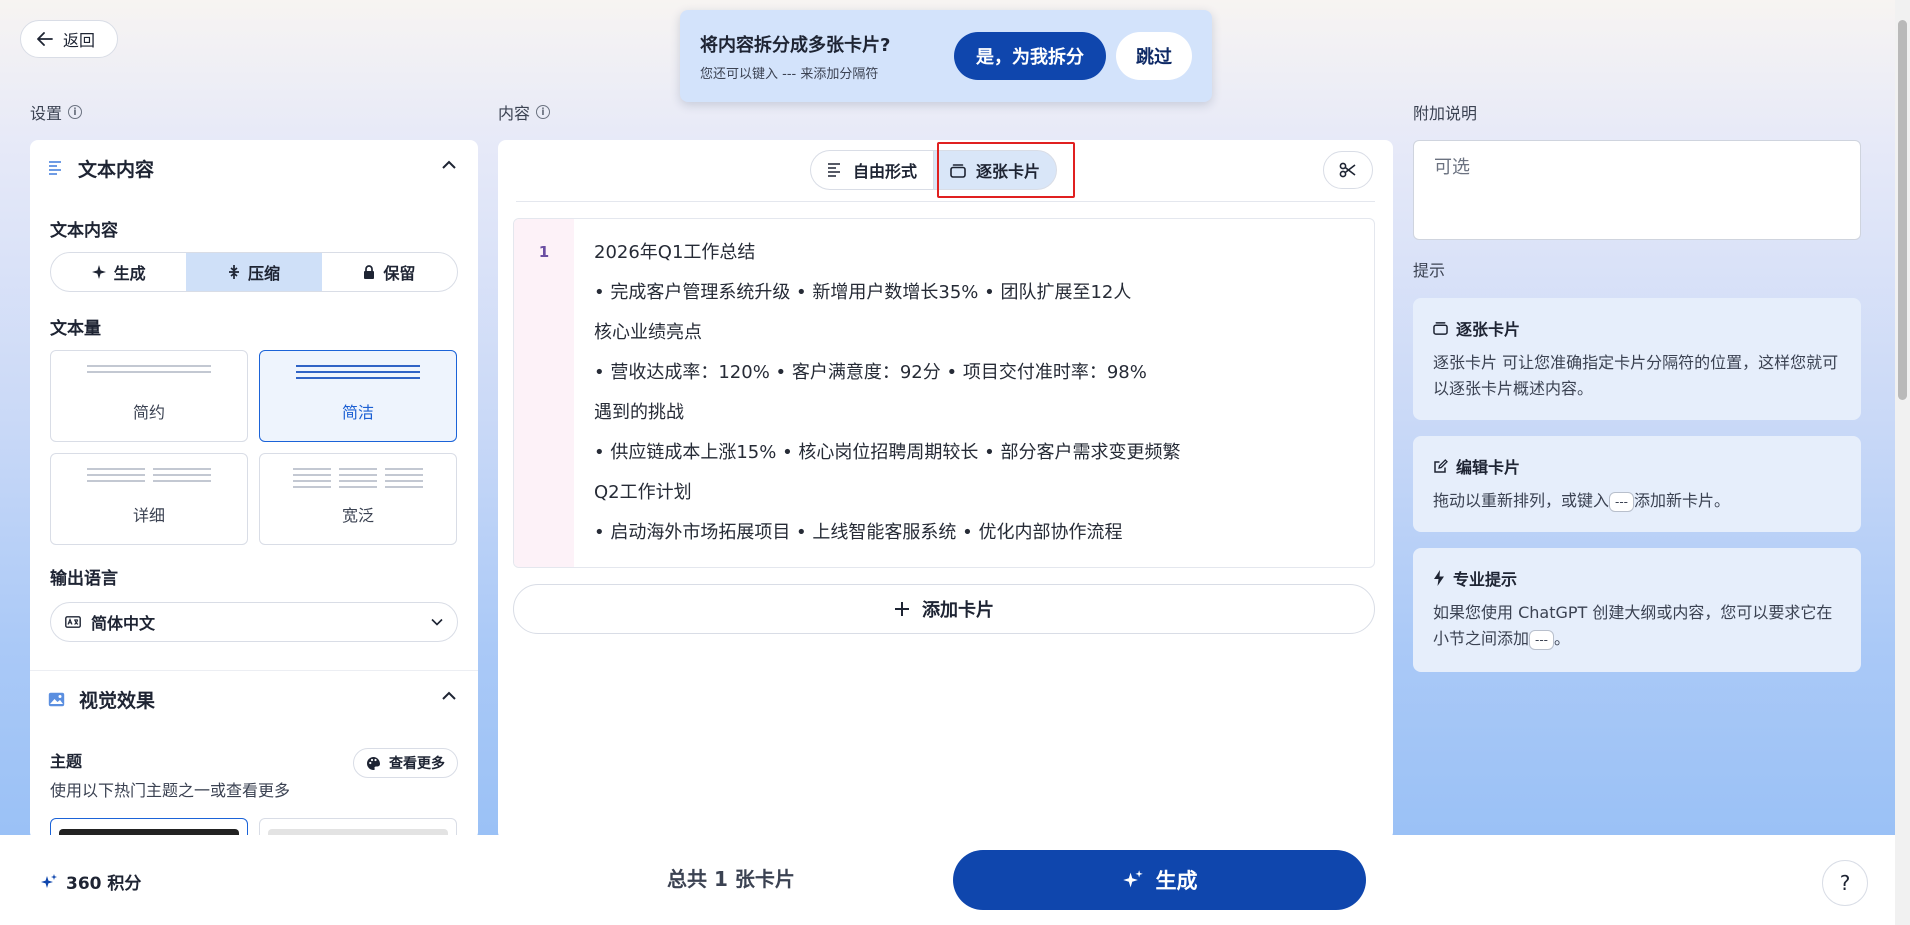 This screenshot has width=1910, height=925. Describe the element at coordinates (46, 113) in the screenshot. I see `settings-label-text: 设置` at that location.